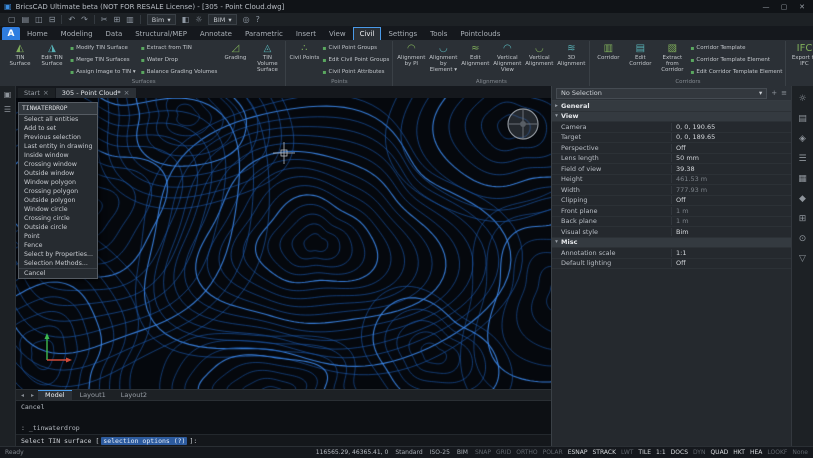  I want to click on navigation-compass-icon, so click(523, 124).